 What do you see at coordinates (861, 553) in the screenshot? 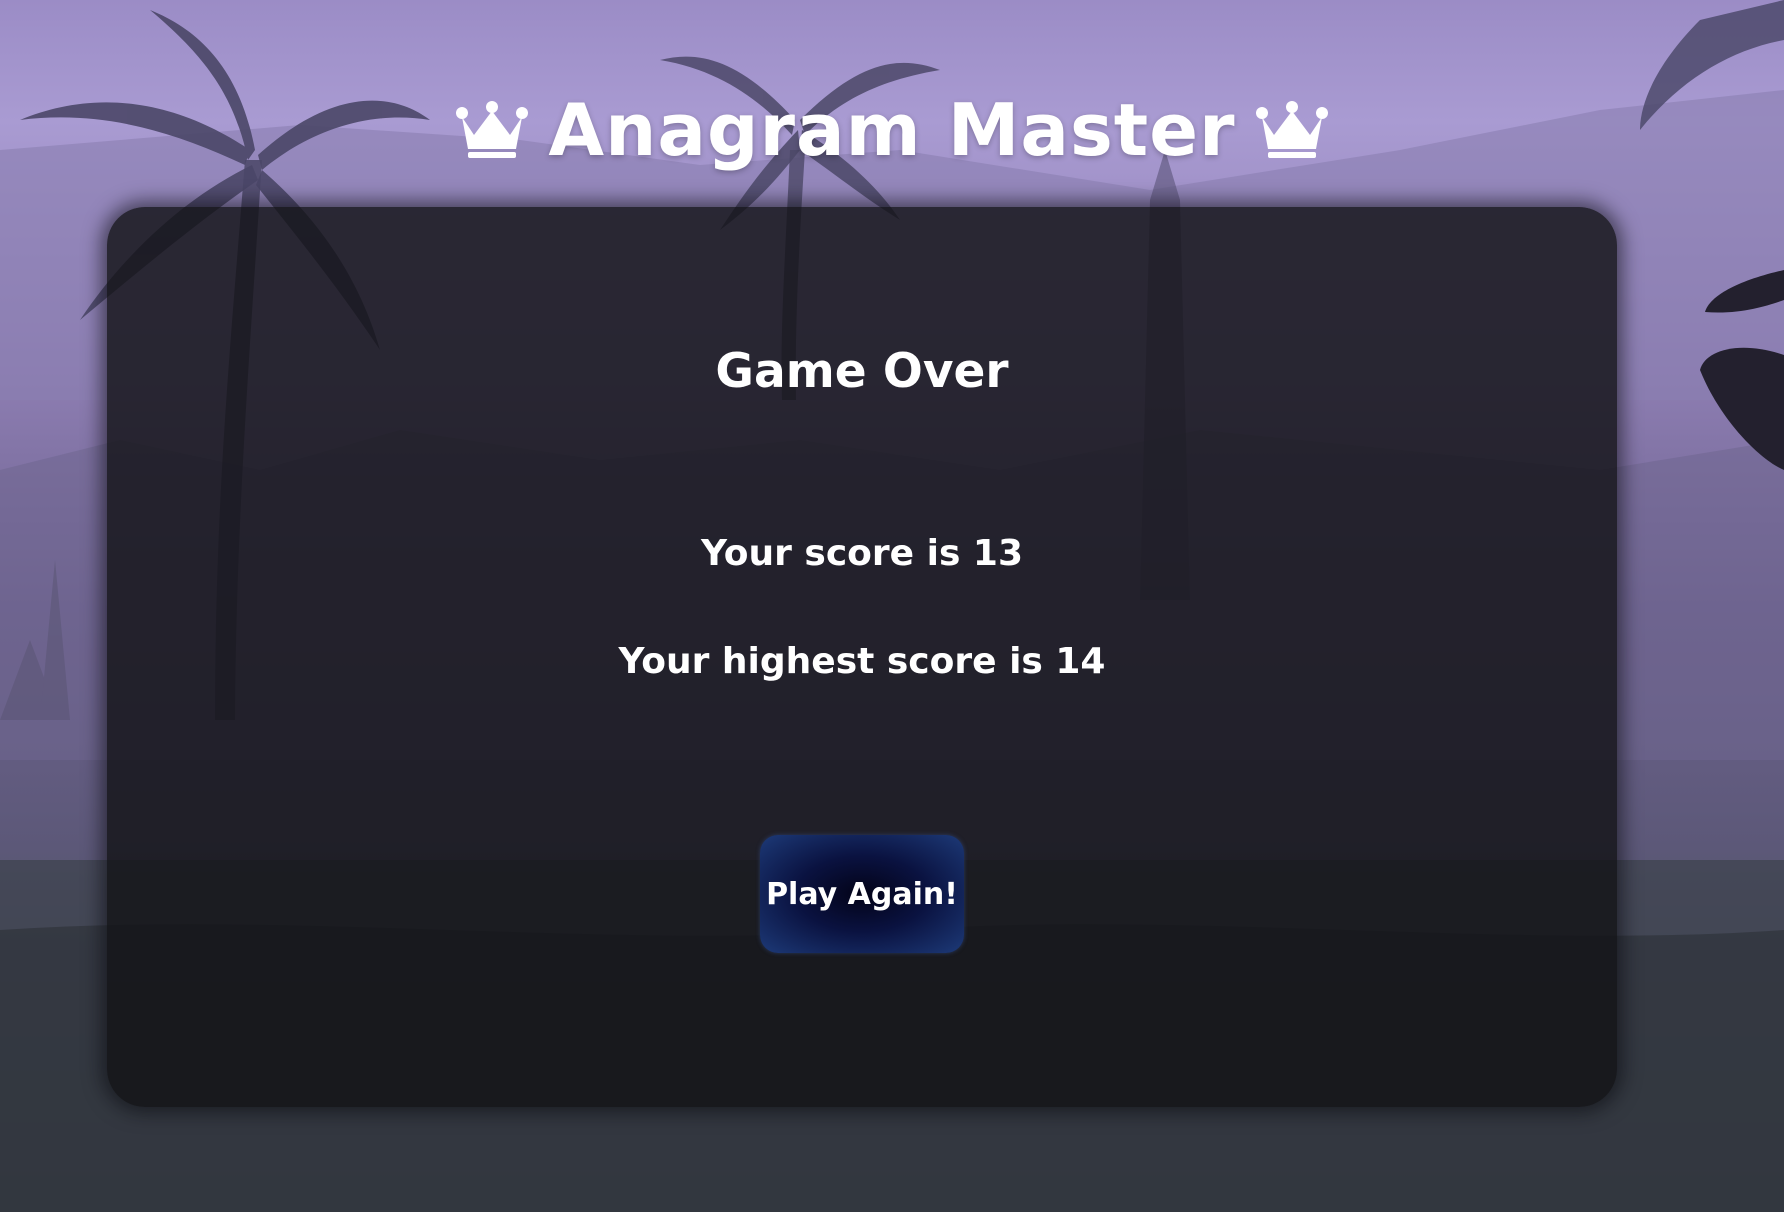
I see `score-text: Your score is 13` at bounding box center [861, 553].